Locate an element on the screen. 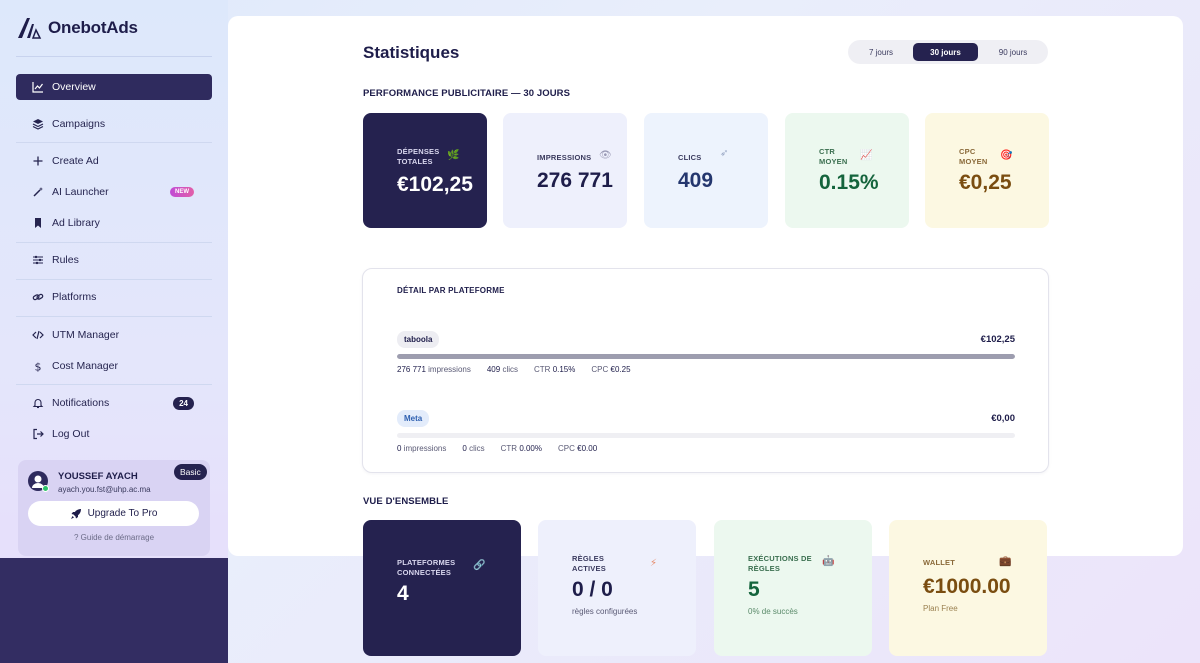 The height and width of the screenshot is (663, 1200). code-icon is located at coordinates (38, 335).